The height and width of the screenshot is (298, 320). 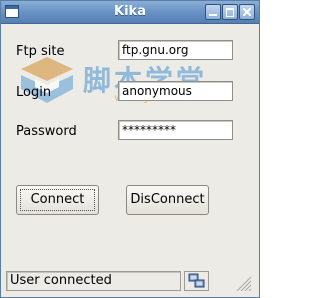 I want to click on password-label: Password, so click(x=46, y=131).